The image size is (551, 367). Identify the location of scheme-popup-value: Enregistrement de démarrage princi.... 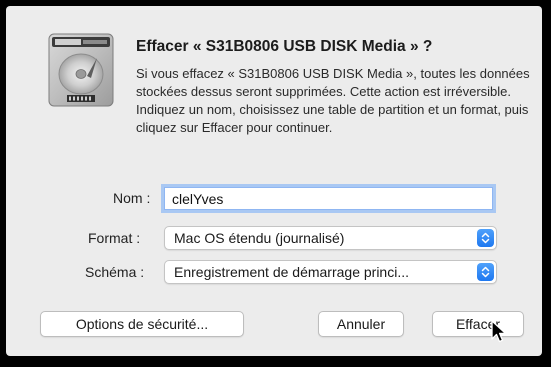
(291, 272).